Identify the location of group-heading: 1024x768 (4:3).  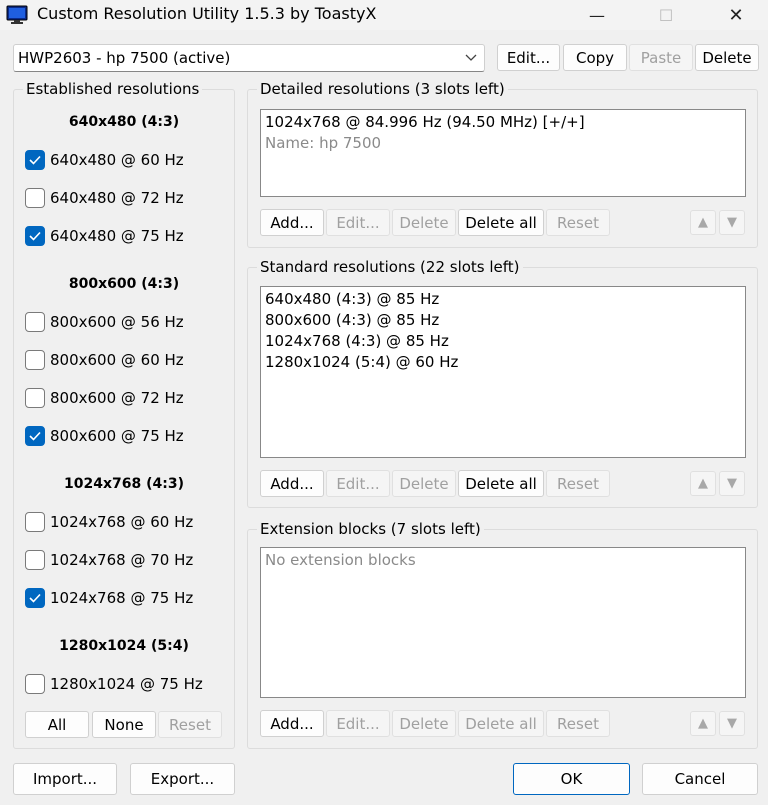
(124, 484).